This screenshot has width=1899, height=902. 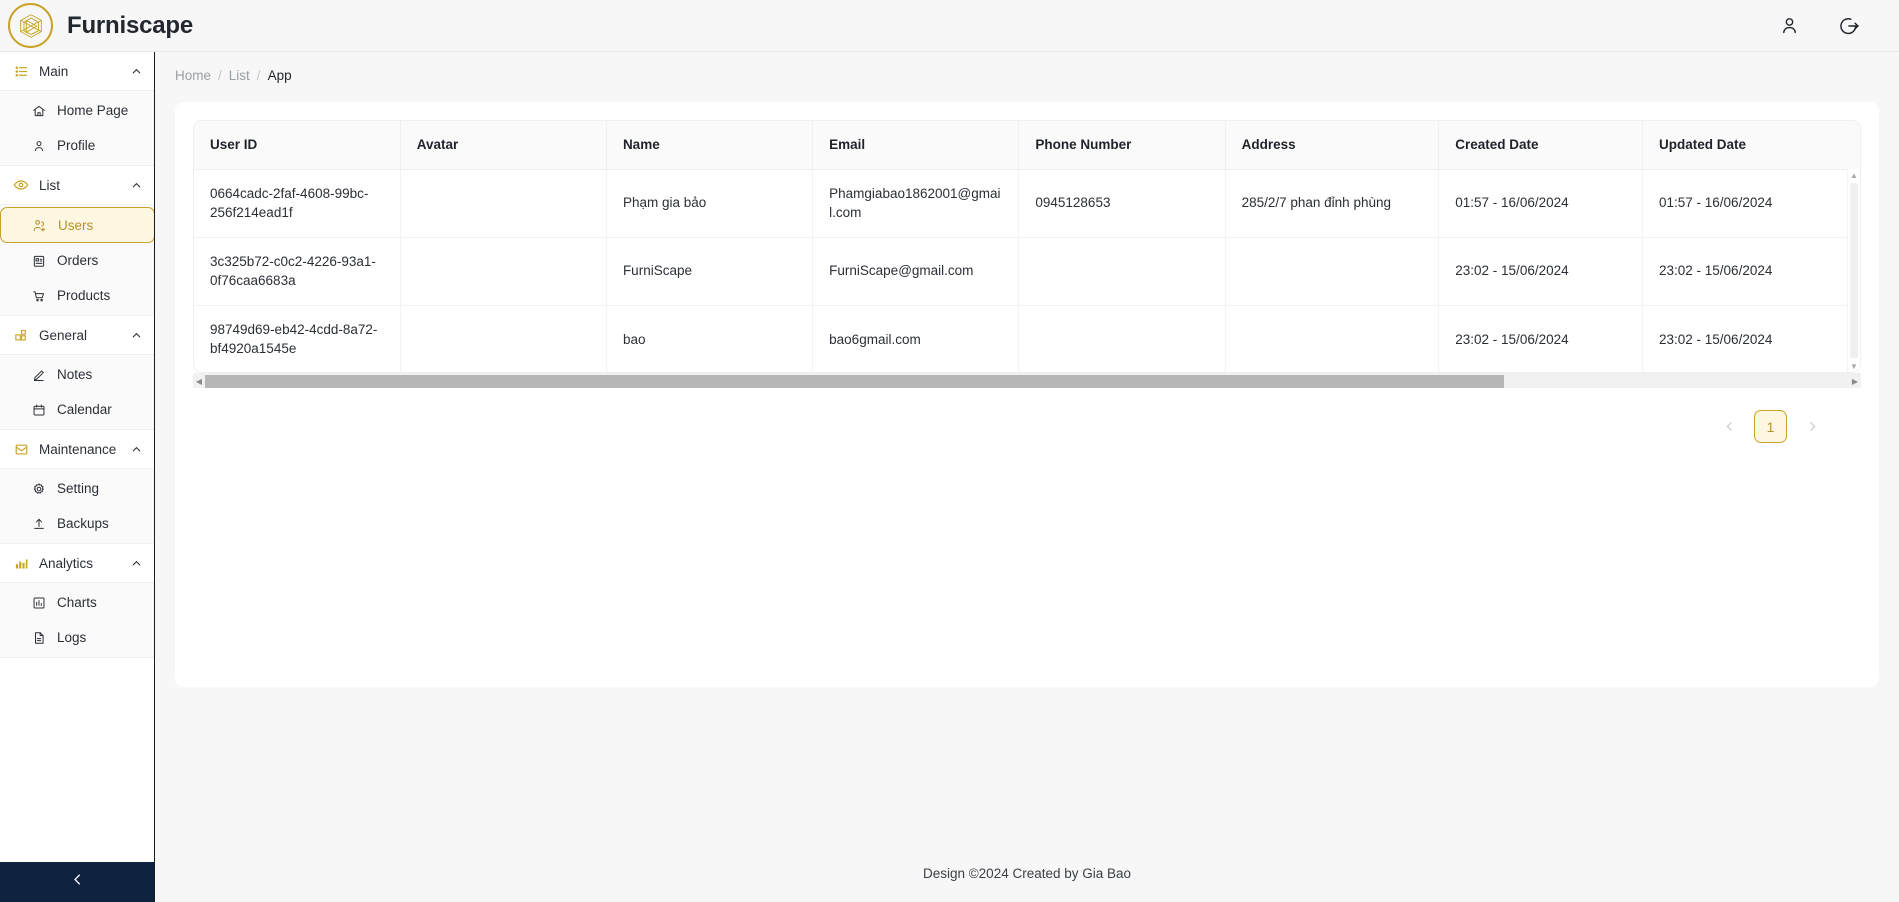 I want to click on topbar-actions, so click(x=1838, y=26).